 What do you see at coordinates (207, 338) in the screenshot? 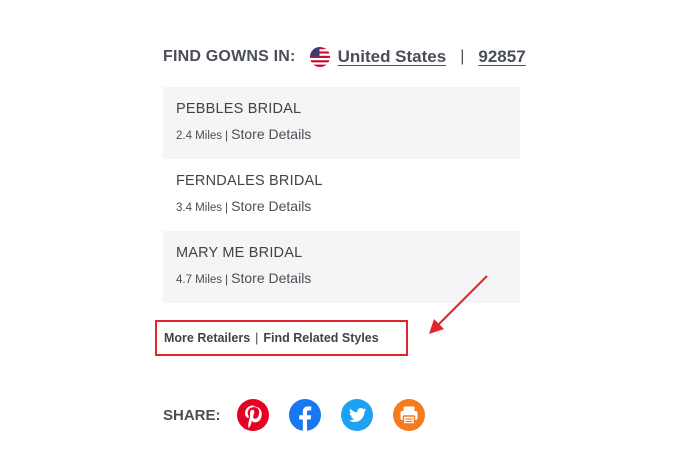
I see `more-retailers-link: More Retailers` at bounding box center [207, 338].